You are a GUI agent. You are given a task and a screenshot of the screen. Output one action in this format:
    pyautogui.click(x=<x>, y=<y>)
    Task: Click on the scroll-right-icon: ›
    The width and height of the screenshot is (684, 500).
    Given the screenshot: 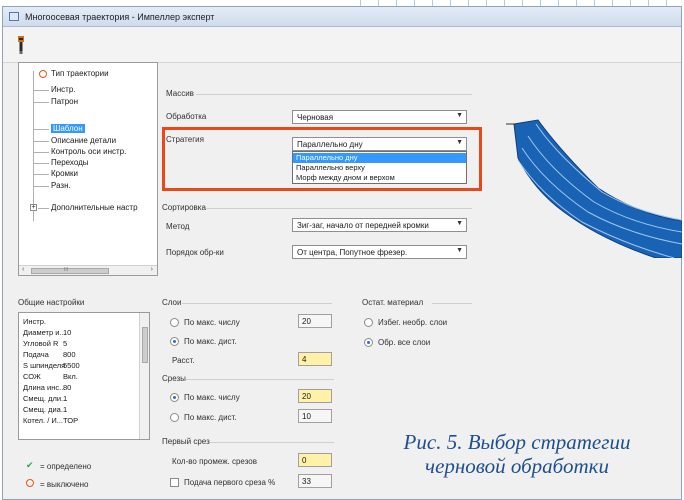 What is the action you would take?
    pyautogui.click(x=152, y=269)
    